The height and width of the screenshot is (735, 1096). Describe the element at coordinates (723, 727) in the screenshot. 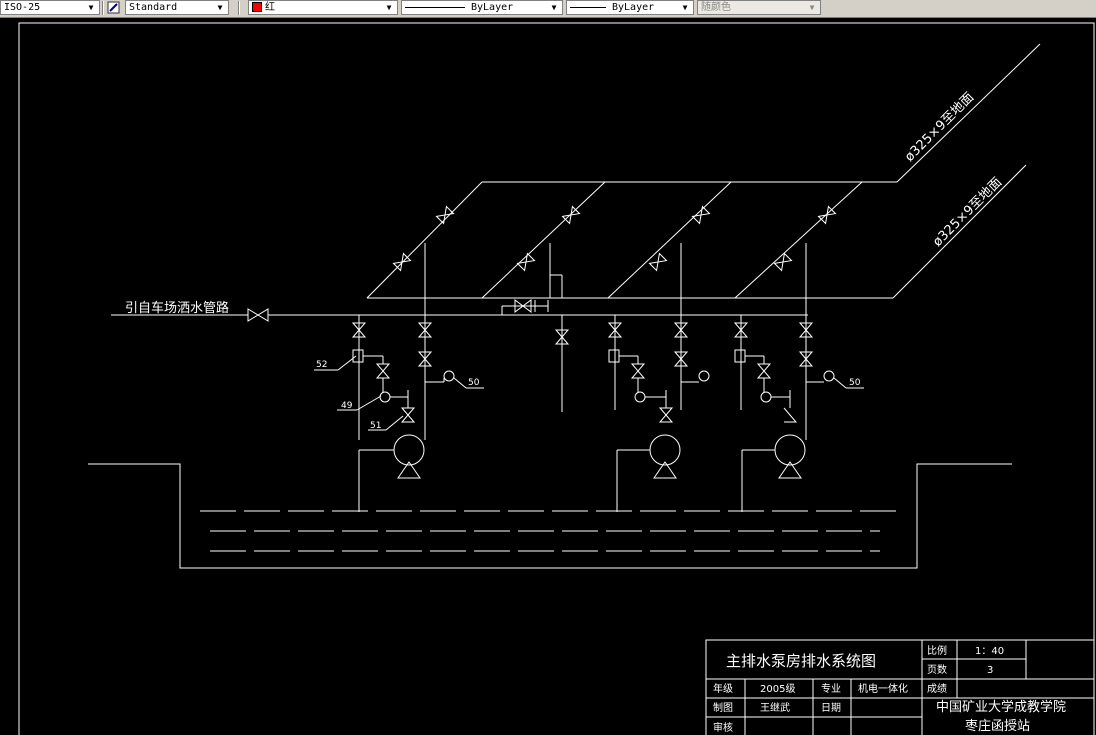

I see `check-label: 审核` at that location.